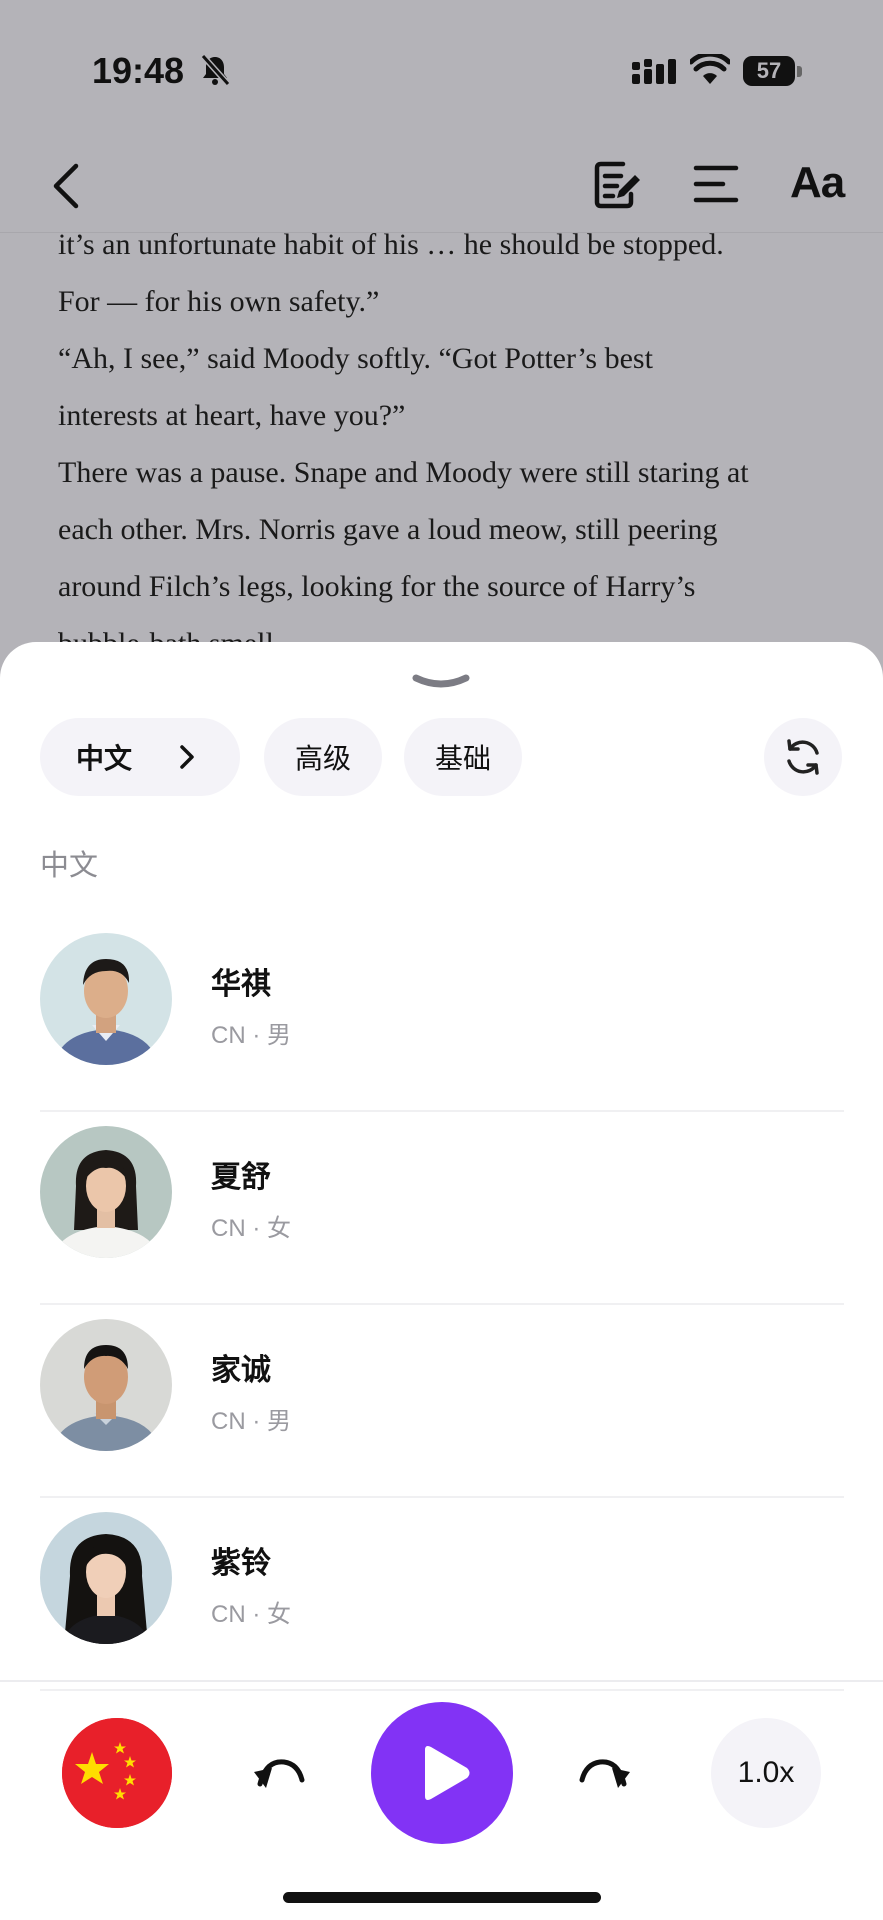 Image resolution: width=883 pixels, height=1920 pixels. What do you see at coordinates (605, 1773) in the screenshot?
I see `forward-icon` at bounding box center [605, 1773].